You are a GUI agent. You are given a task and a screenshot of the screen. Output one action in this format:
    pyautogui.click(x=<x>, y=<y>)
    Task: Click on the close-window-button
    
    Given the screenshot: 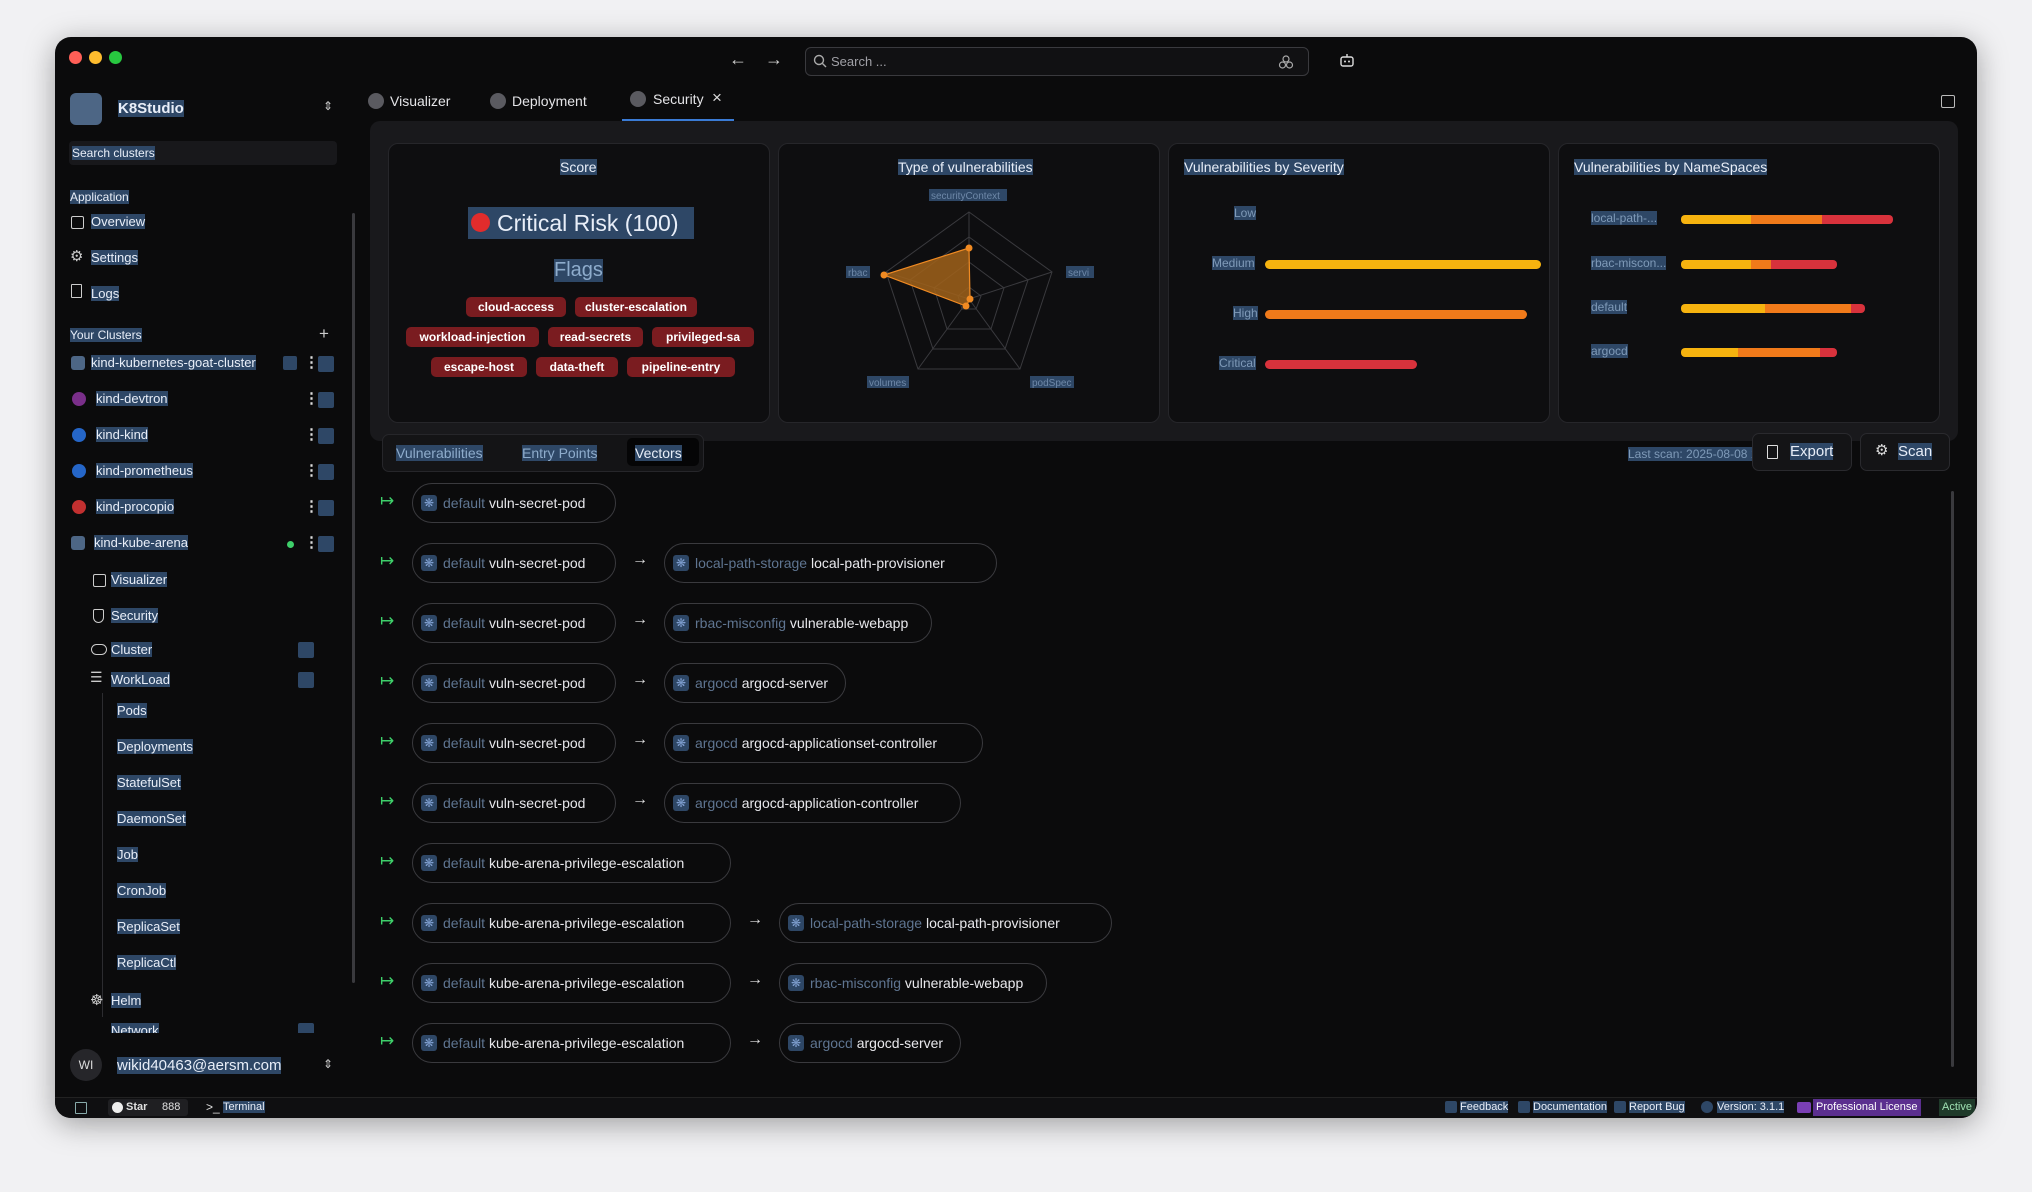 What is the action you would take?
    pyautogui.click(x=75, y=57)
    